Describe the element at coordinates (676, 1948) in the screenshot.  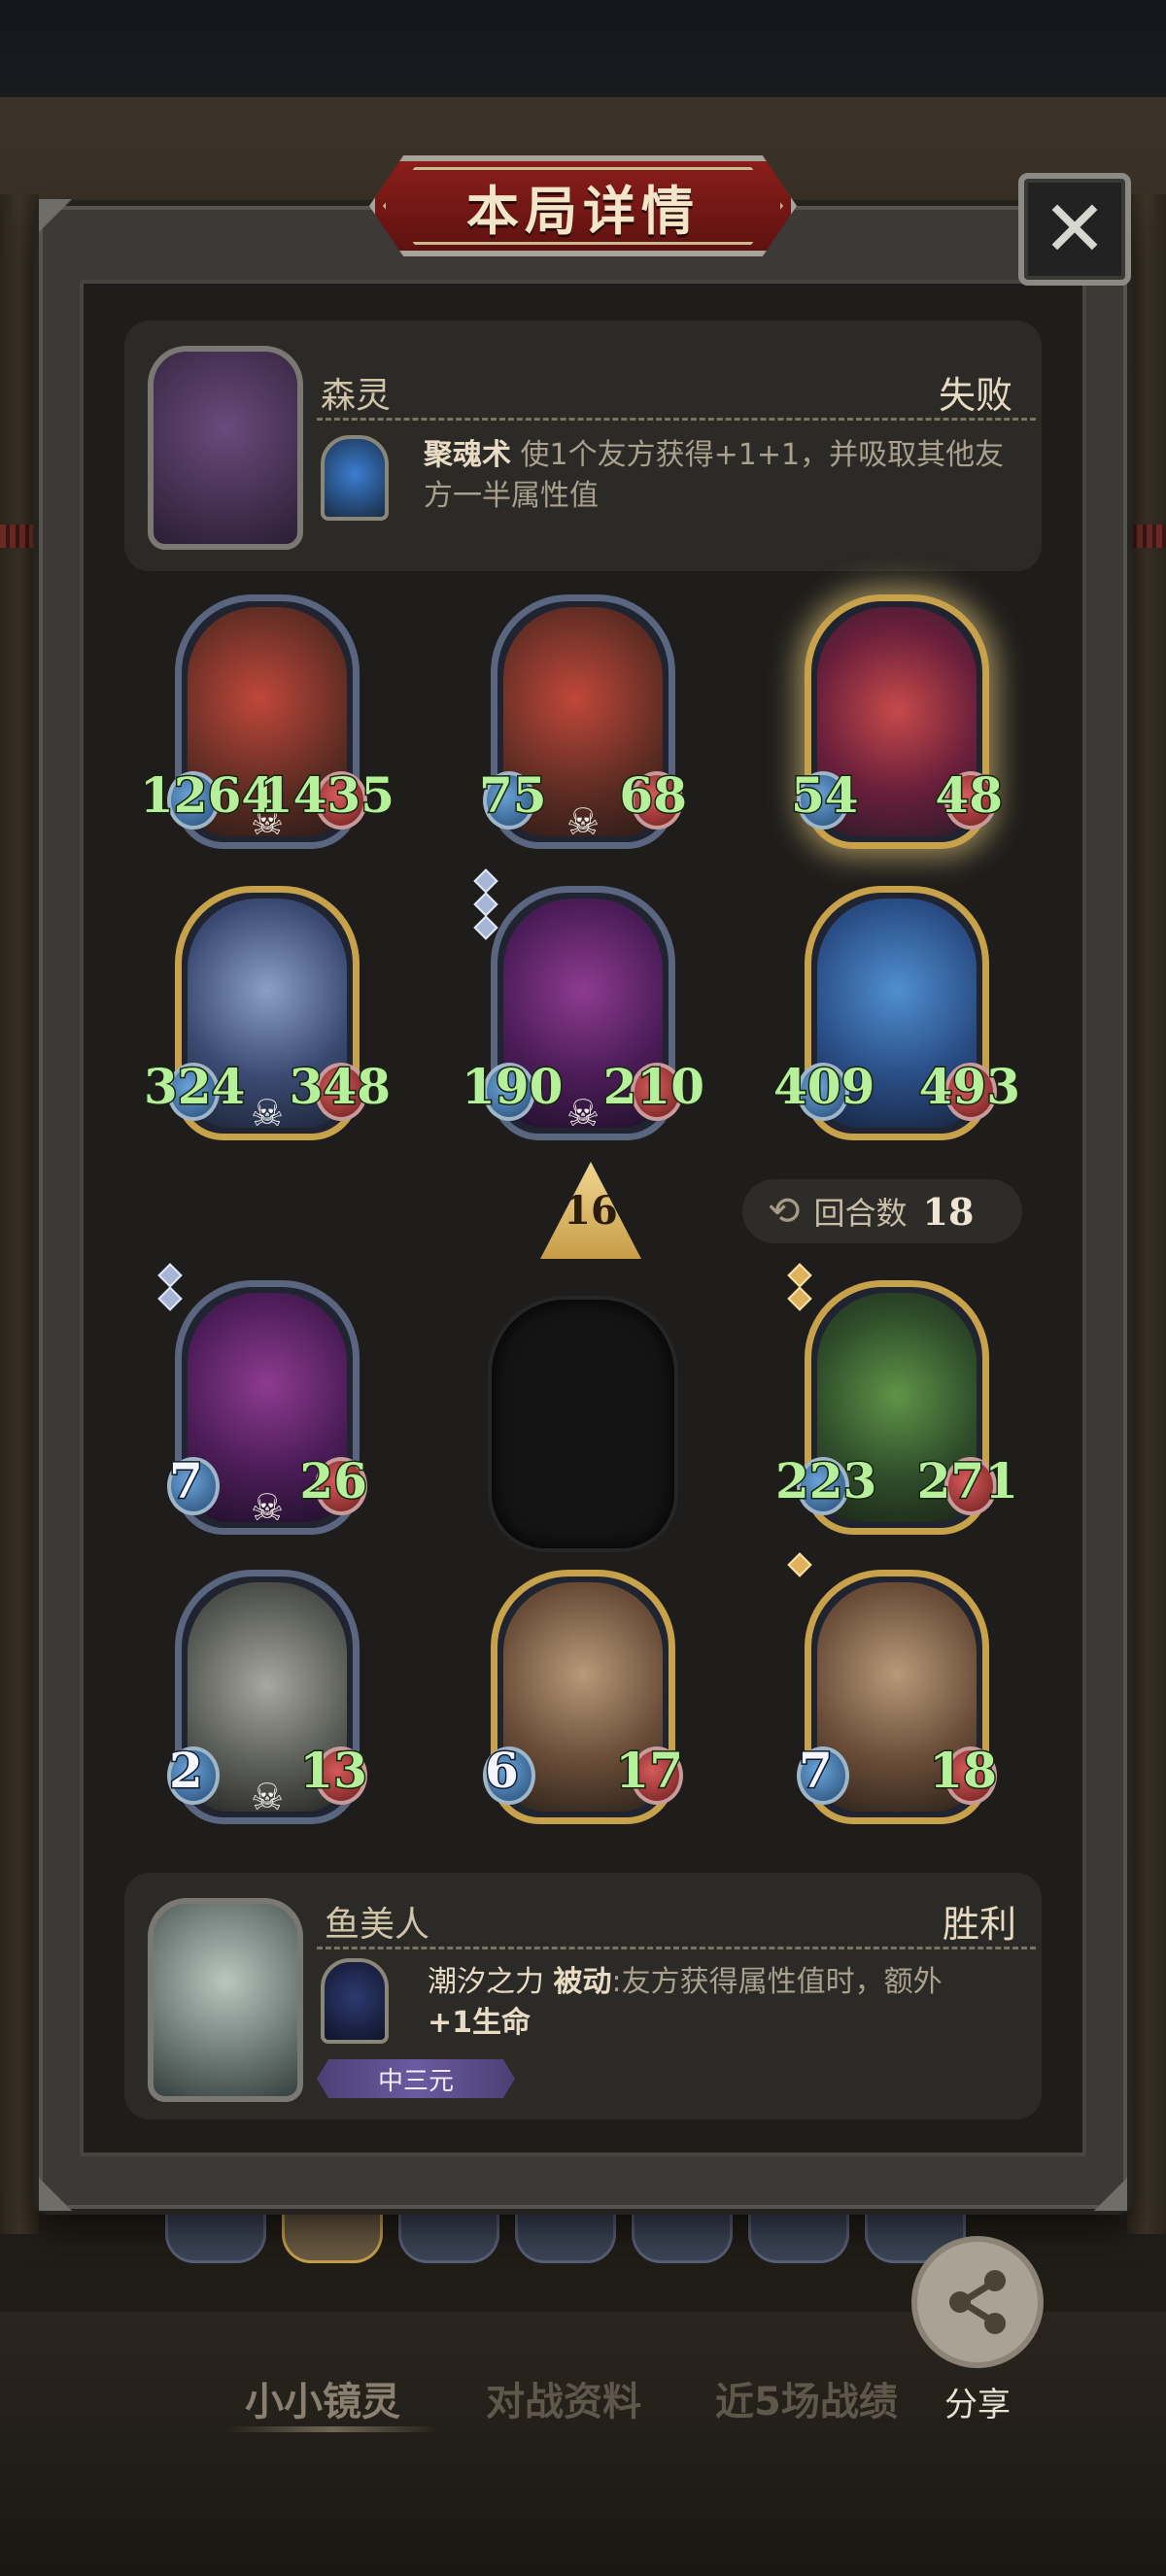
I see `player-divider` at that location.